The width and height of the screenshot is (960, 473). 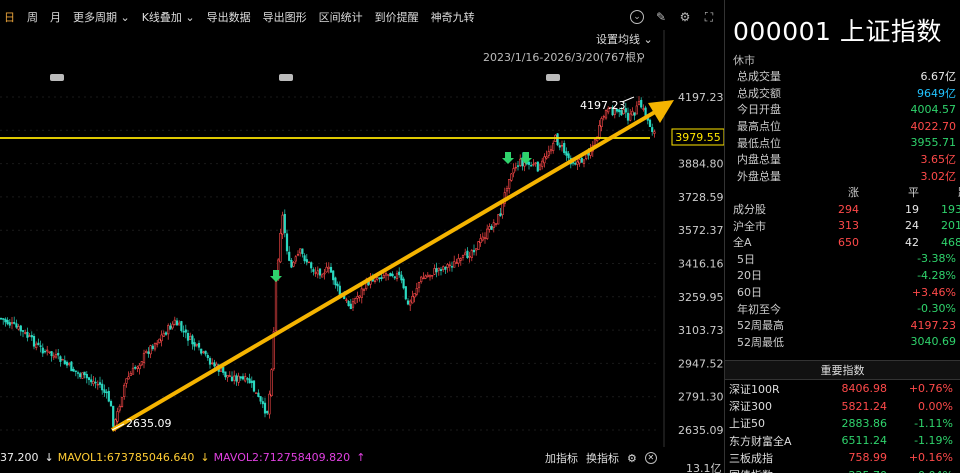 I want to click on index-name: 深证100R, so click(x=754, y=389).